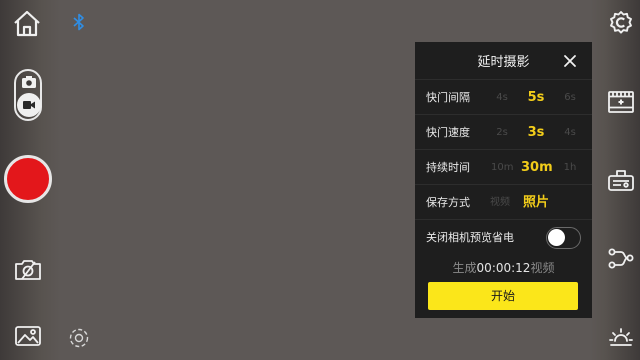  Describe the element at coordinates (621, 23) in the screenshot. I see `settings-icon` at that location.